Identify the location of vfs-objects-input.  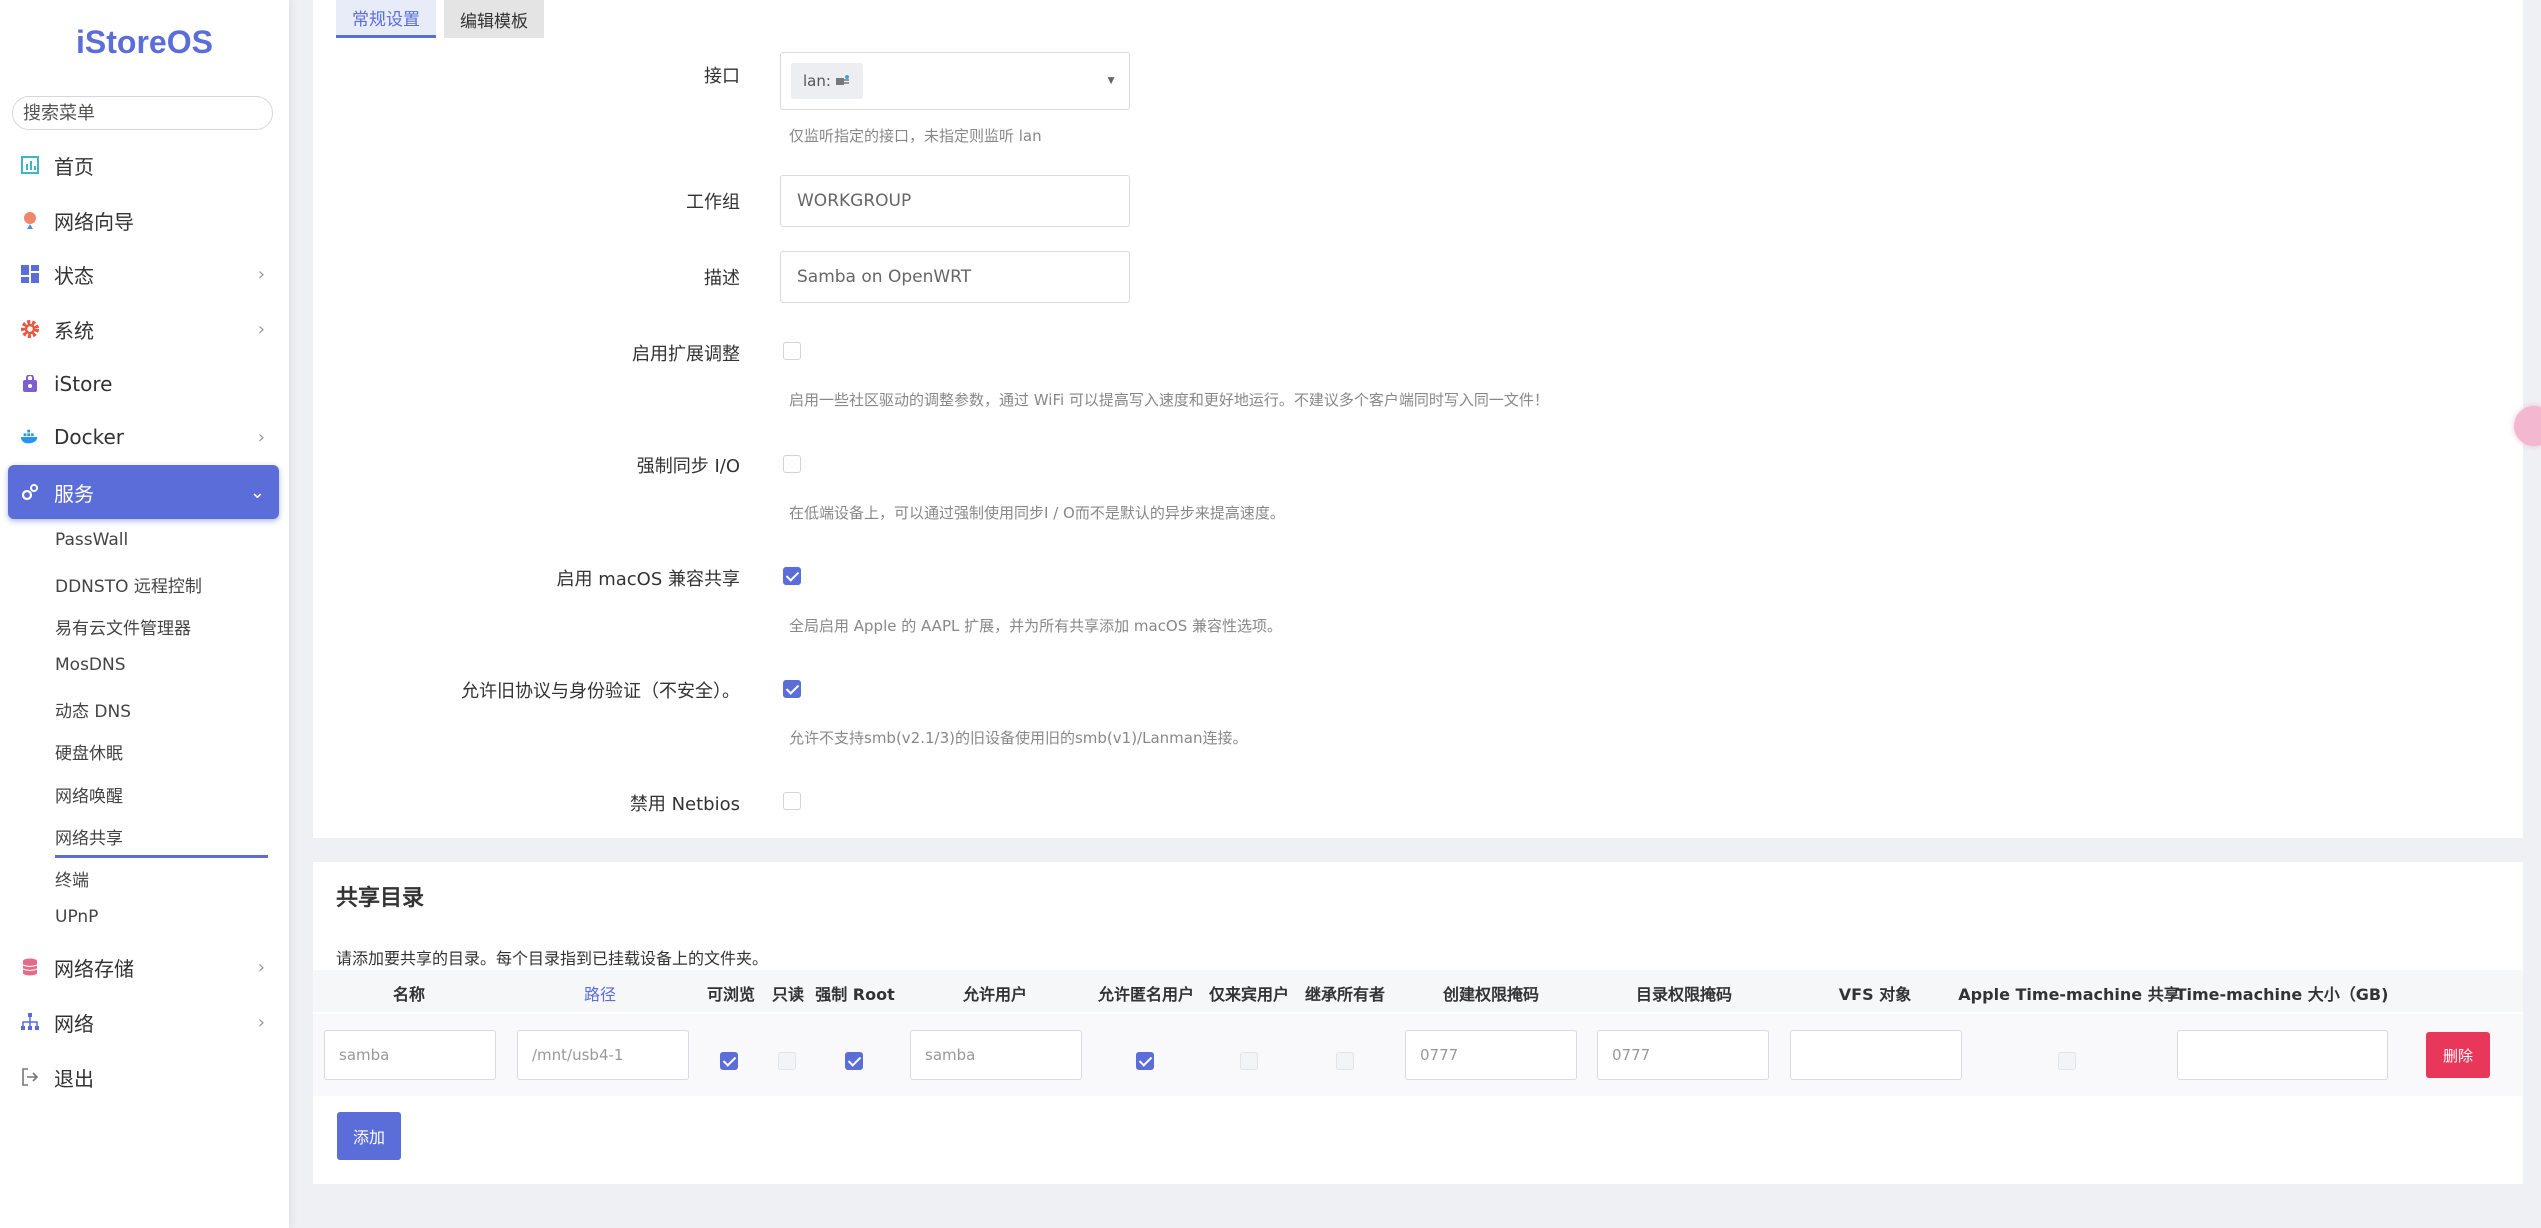
(1876, 1055).